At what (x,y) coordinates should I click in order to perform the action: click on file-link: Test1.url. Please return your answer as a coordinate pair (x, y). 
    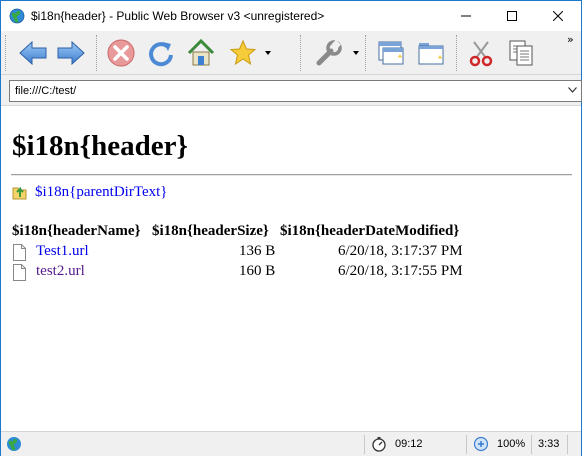
    Looking at the image, I should click on (62, 251).